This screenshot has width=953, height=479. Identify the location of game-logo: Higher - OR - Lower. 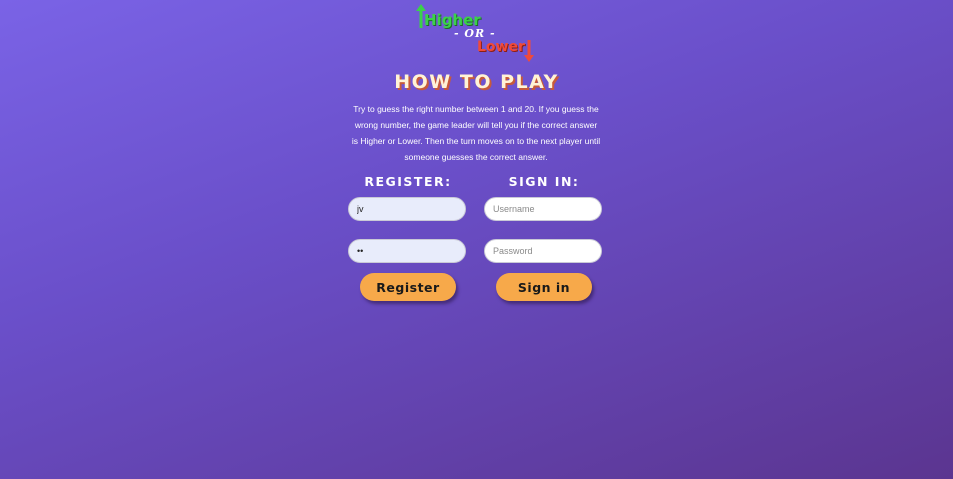
(477, 32).